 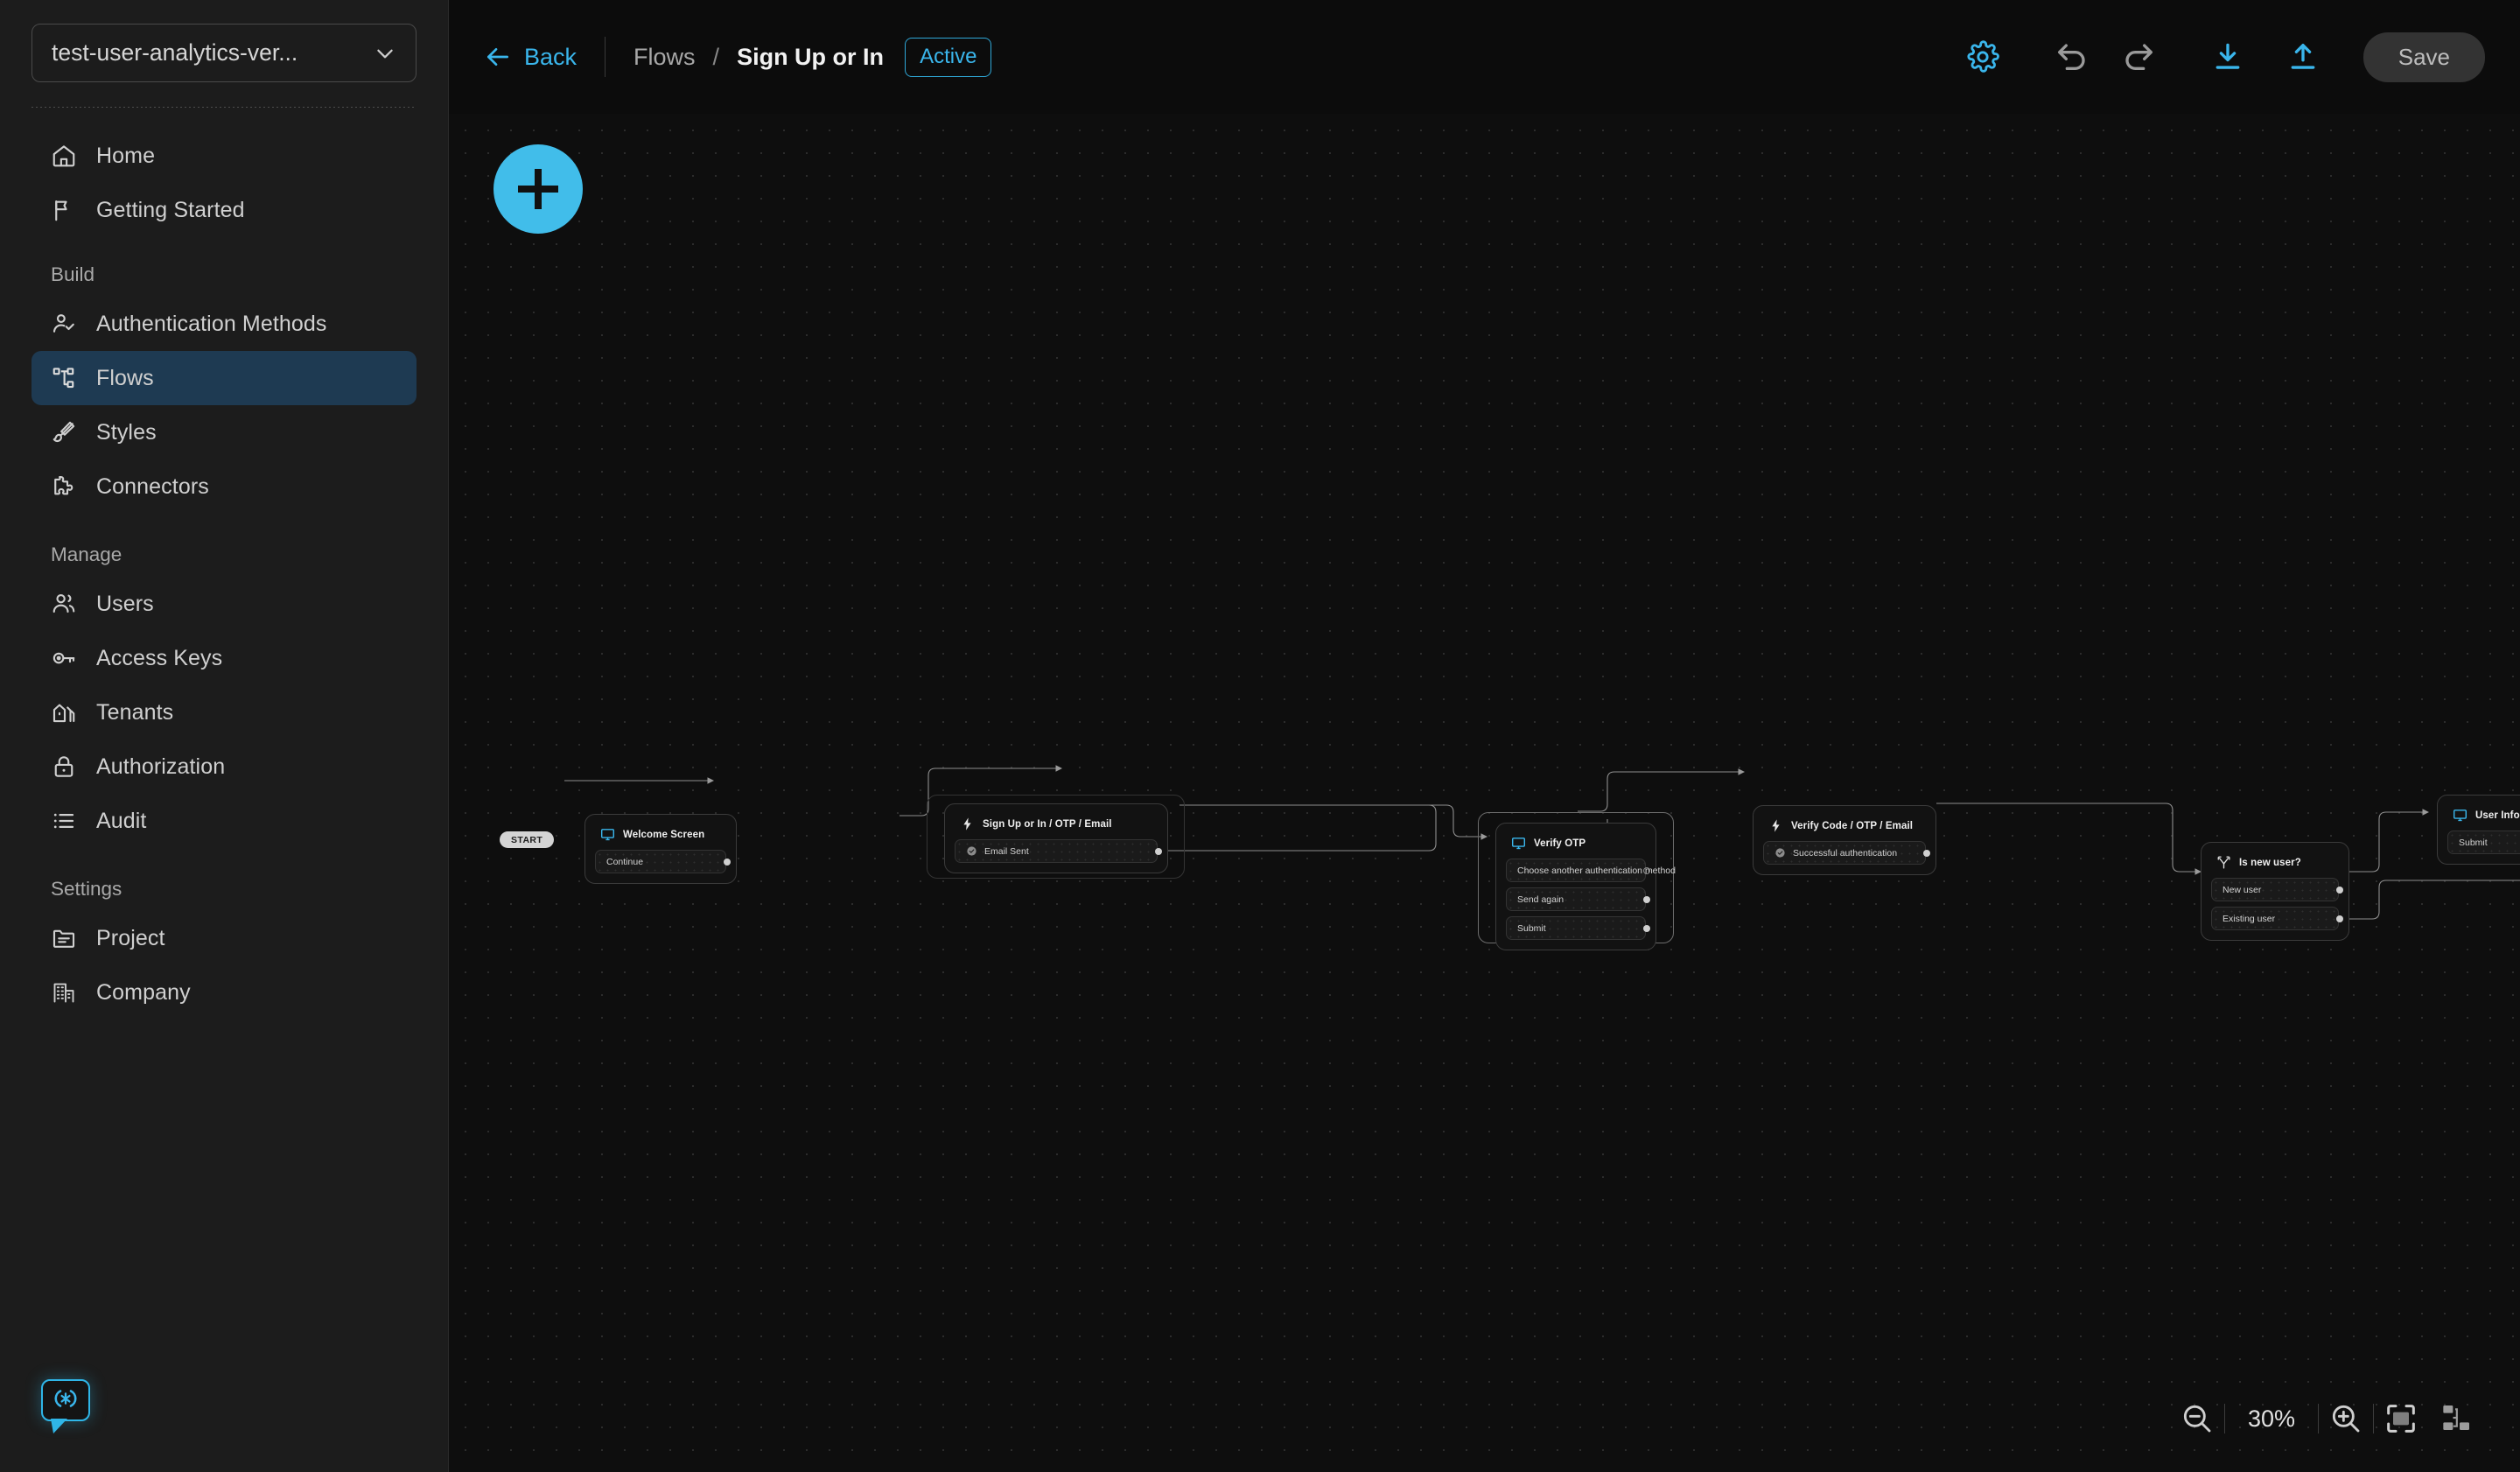 I want to click on paintbrush-icon, so click(x=64, y=432).